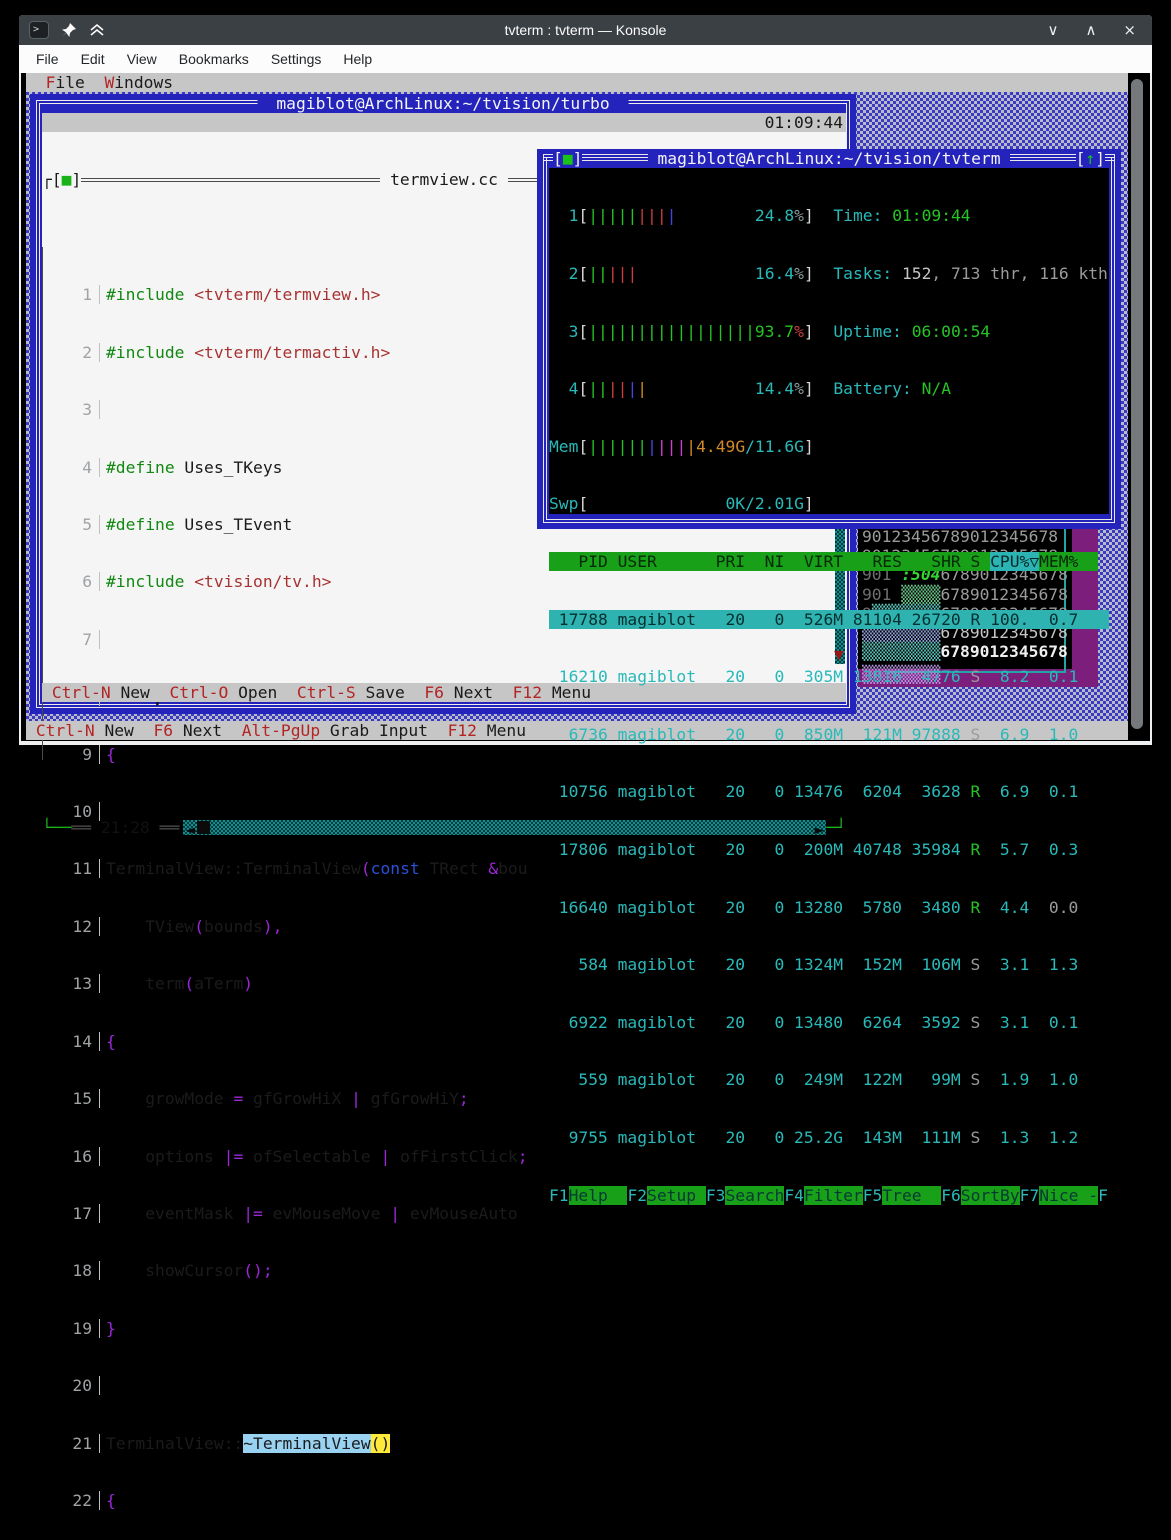 Image resolution: width=1171 pixels, height=1540 pixels. I want to click on tvterm-menu-bar: File Windows, so click(577, 82).